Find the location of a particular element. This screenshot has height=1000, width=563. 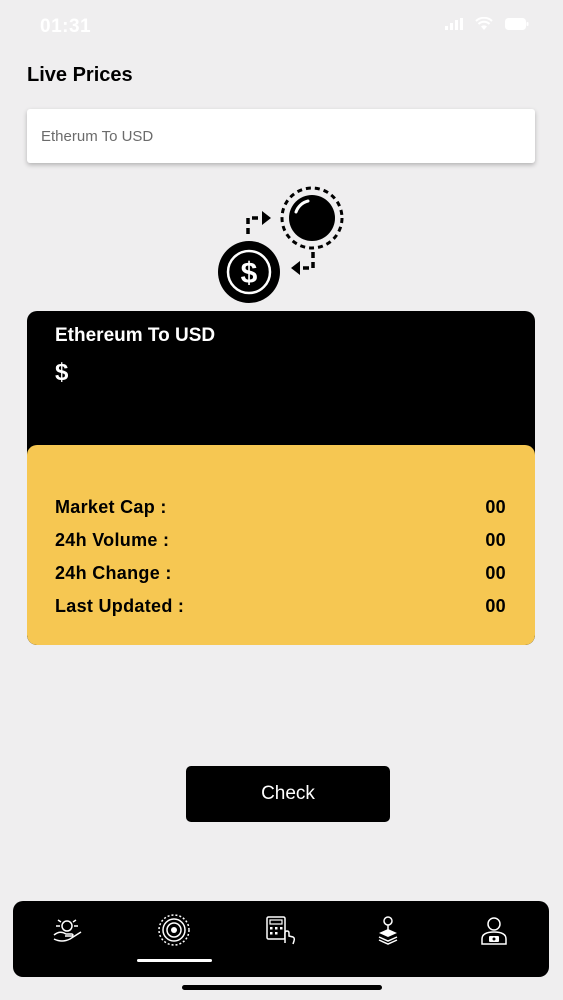

money-hand-icon is located at coordinates (68, 932).